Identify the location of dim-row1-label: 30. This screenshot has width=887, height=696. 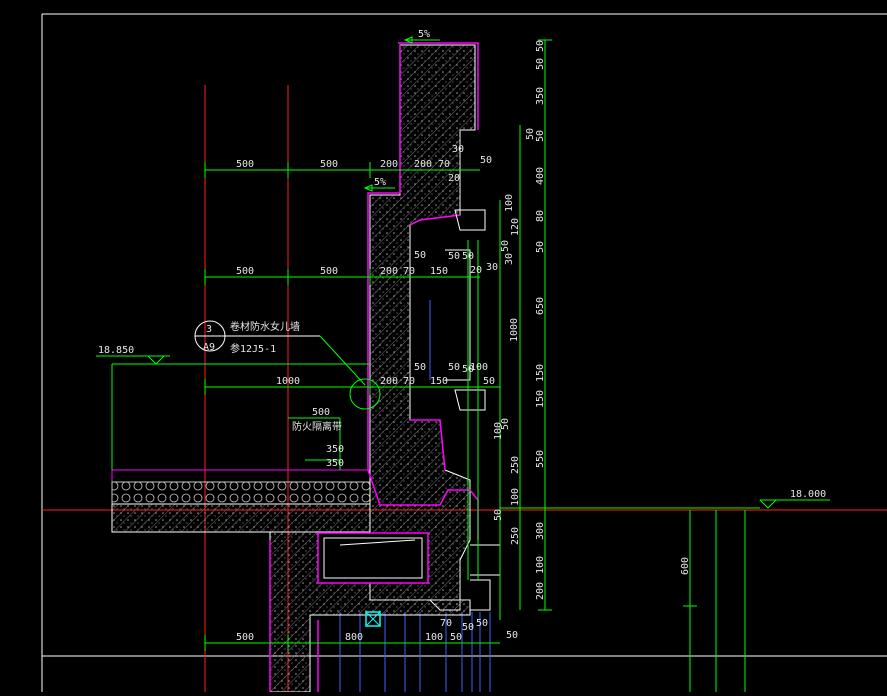
(458, 149).